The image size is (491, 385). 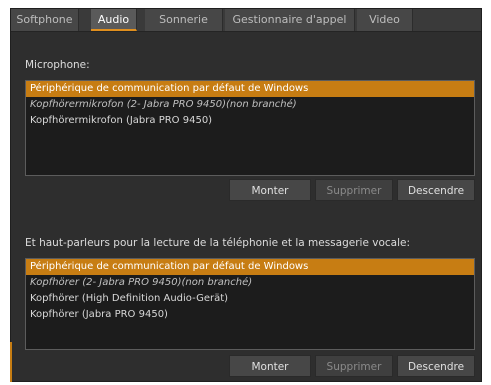 I want to click on speakers-delete-button: Supprimer, so click(x=354, y=366).